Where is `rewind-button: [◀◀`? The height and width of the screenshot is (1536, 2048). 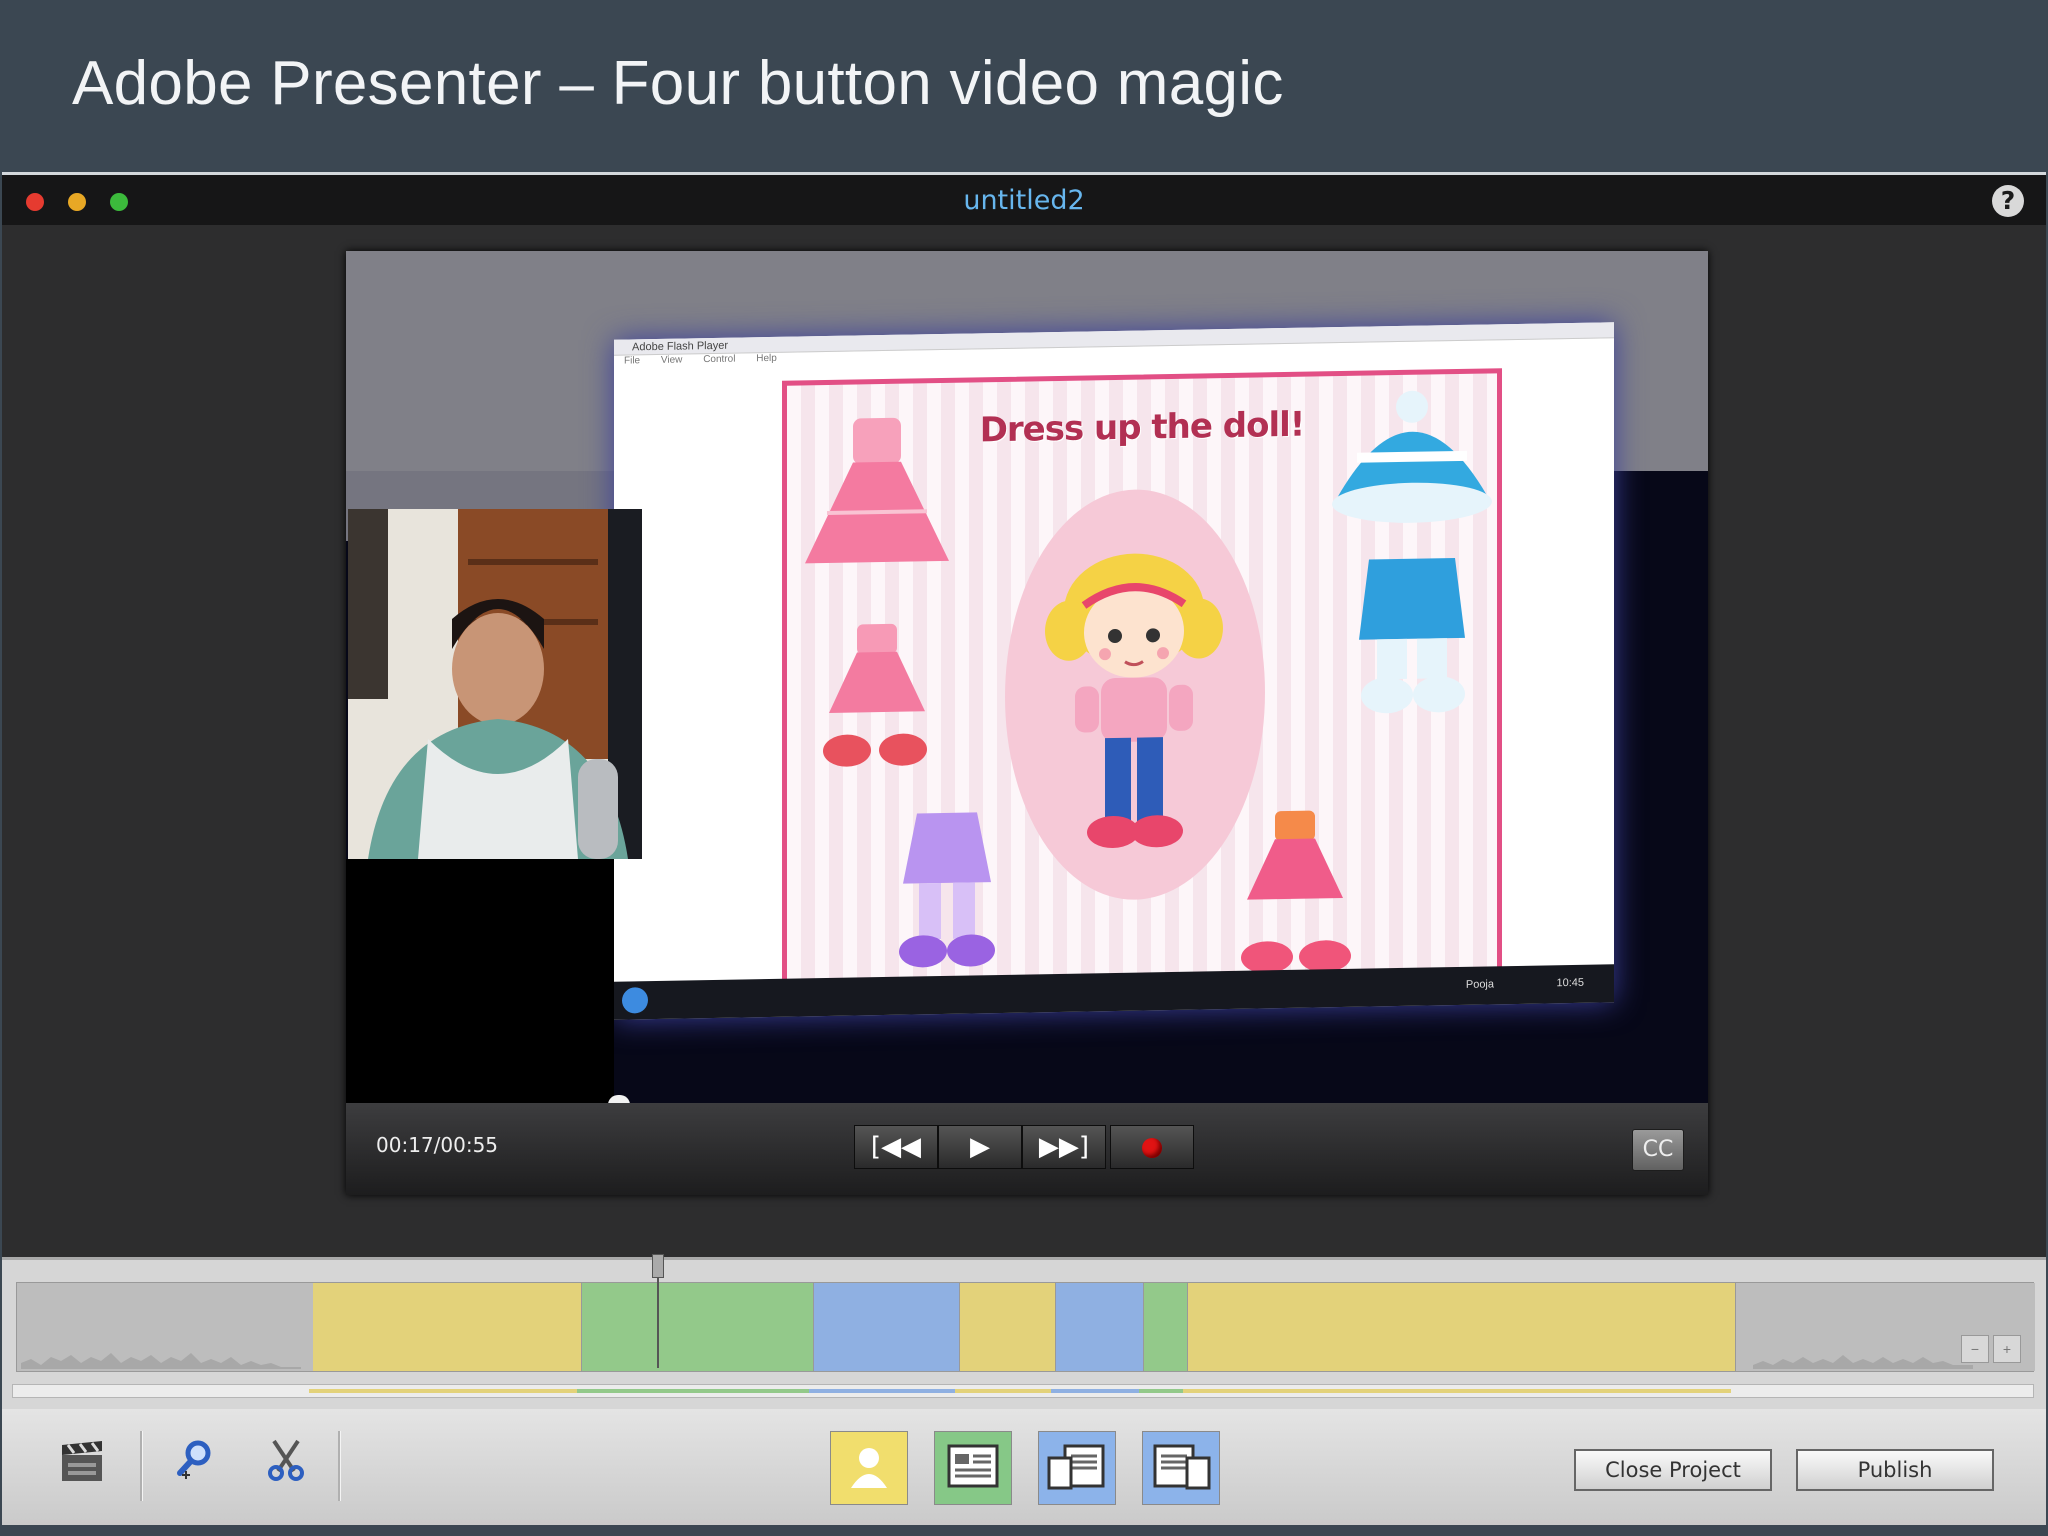 rewind-button: [◀◀ is located at coordinates (896, 1147).